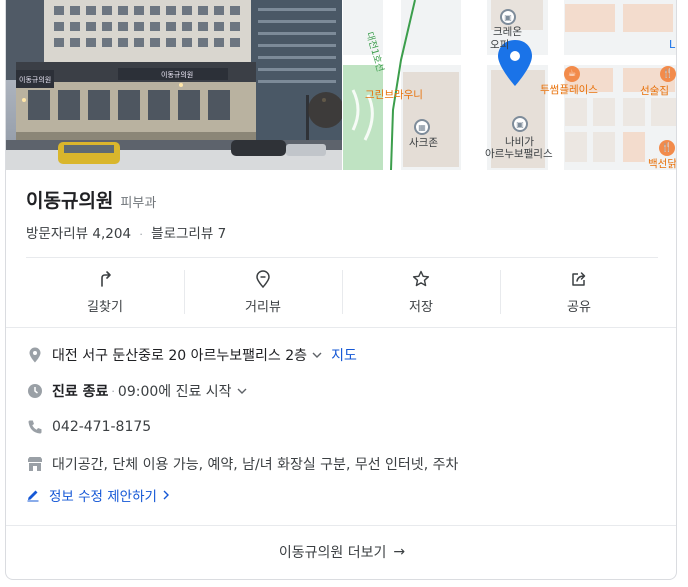 Image resolution: width=688 pixels, height=587 pixels. I want to click on directions-label: 길찾기, so click(105, 307).